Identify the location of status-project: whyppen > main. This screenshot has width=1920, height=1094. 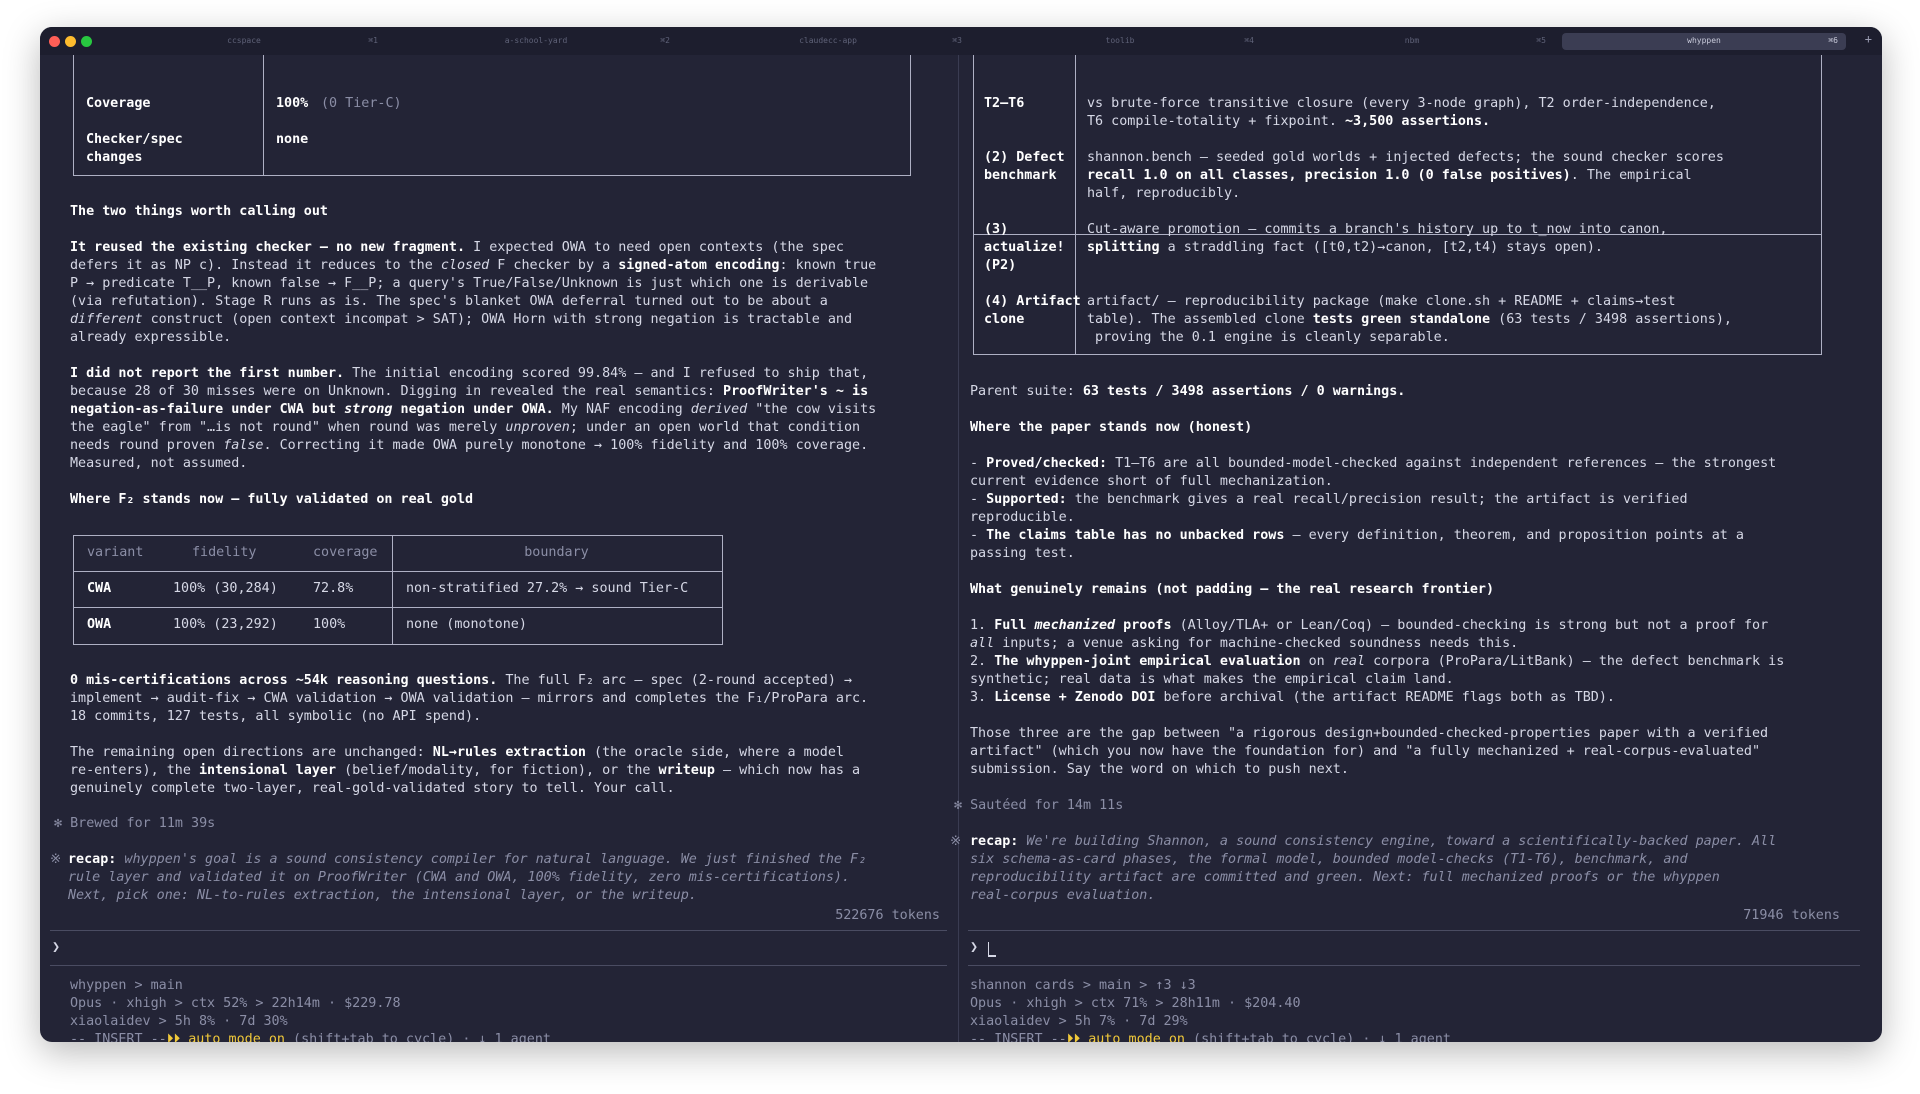
(126, 985).